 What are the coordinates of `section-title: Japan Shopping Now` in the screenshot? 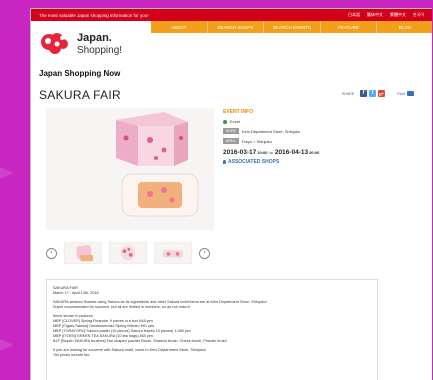 It's located at (80, 73).